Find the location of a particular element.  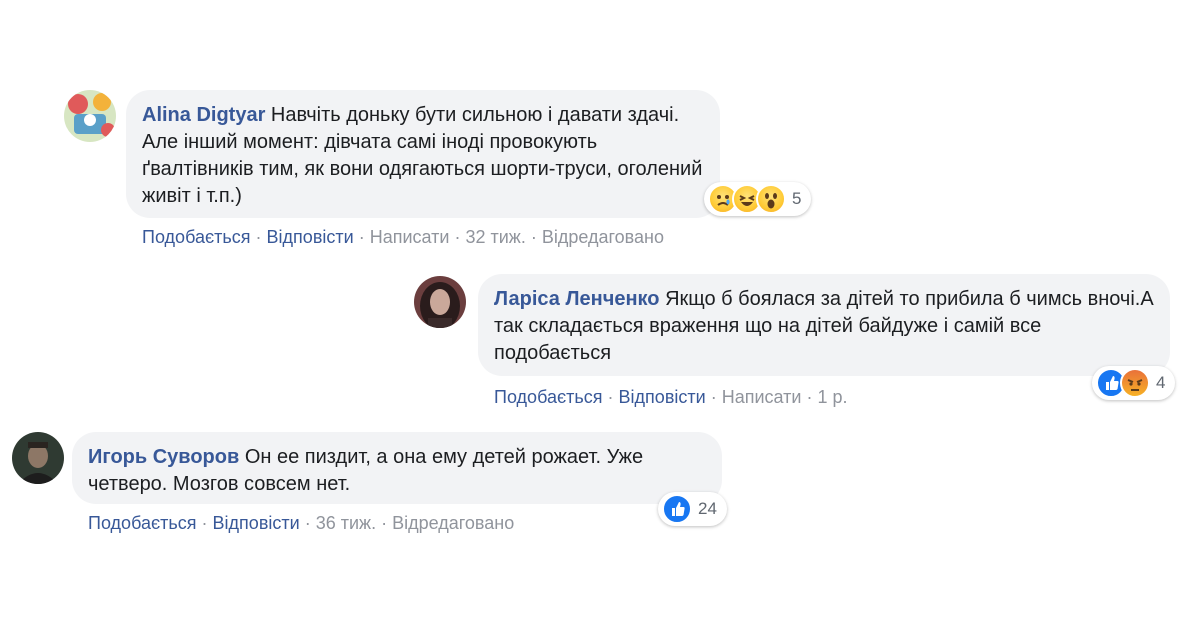

timestamp: 1 р. is located at coordinates (832, 397).